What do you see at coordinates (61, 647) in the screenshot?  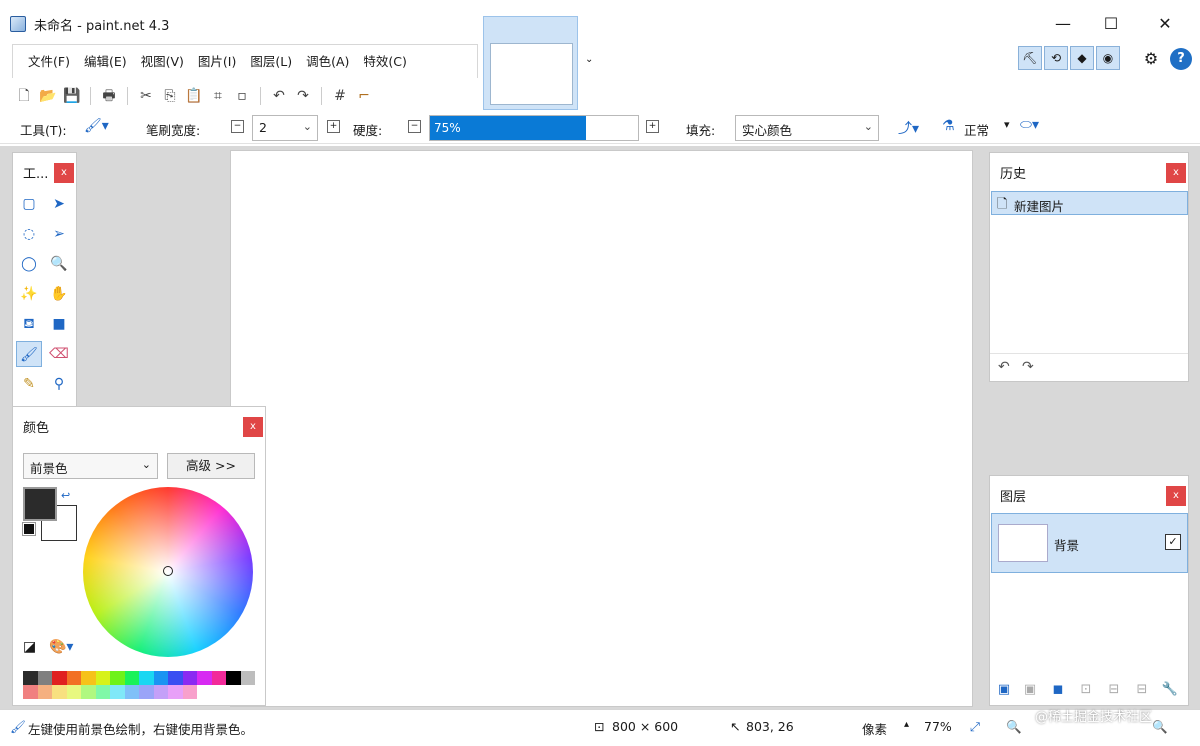 I see `palette-menu-icon: 🎨▾` at bounding box center [61, 647].